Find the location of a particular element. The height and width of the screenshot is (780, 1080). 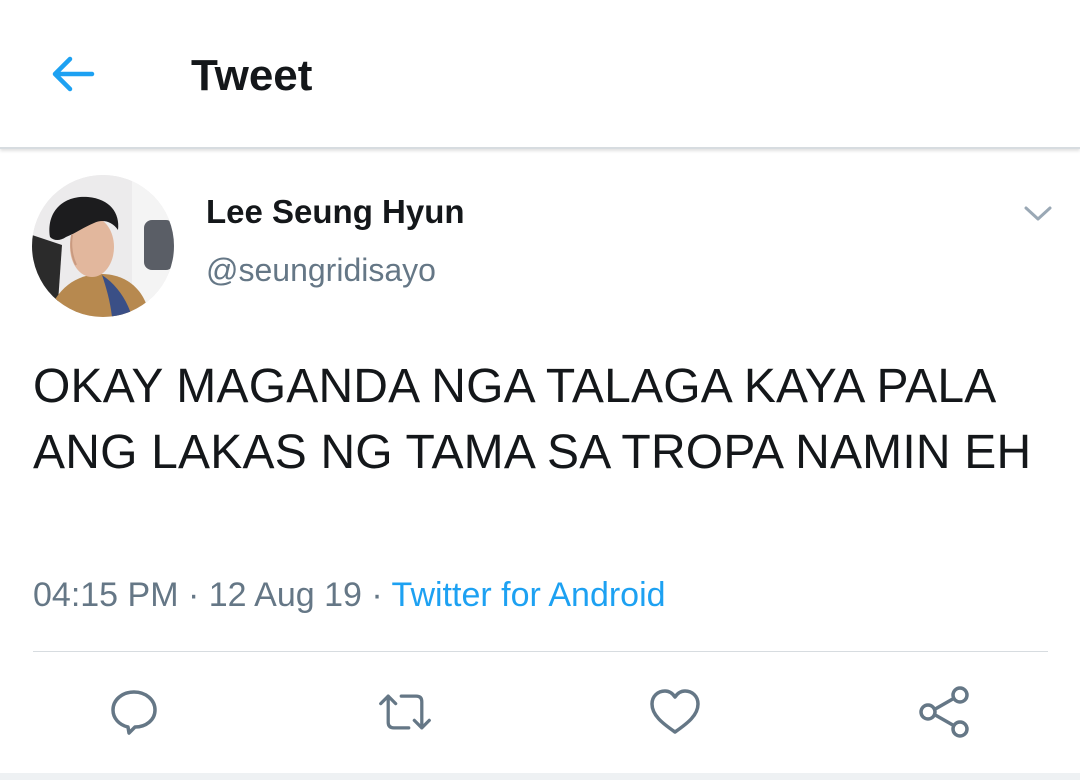

divider is located at coordinates (540, 651).